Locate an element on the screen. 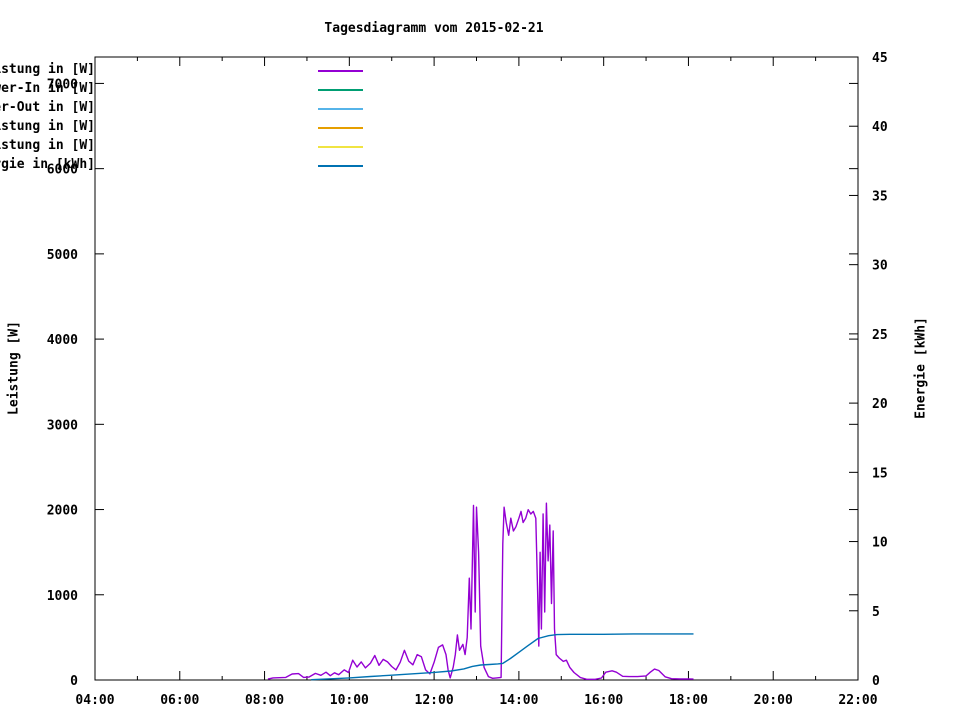 This screenshot has height=720, width=960. legend-label: AC Leistung in [W] is located at coordinates (47, 69).